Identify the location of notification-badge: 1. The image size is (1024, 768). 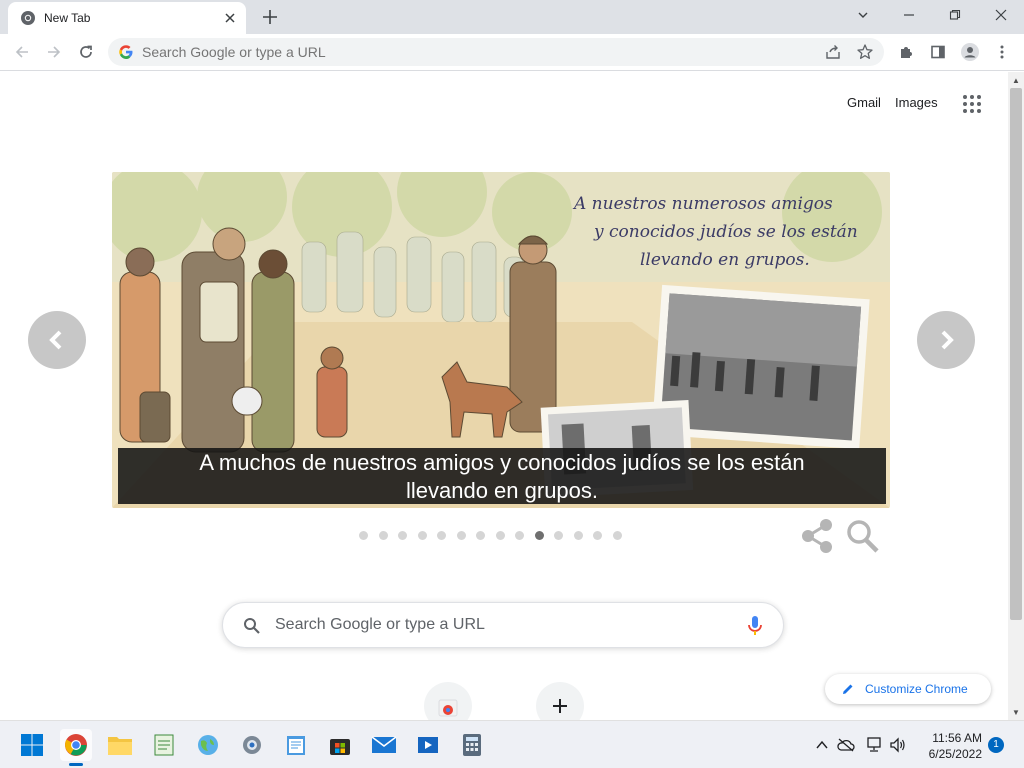
(996, 745).